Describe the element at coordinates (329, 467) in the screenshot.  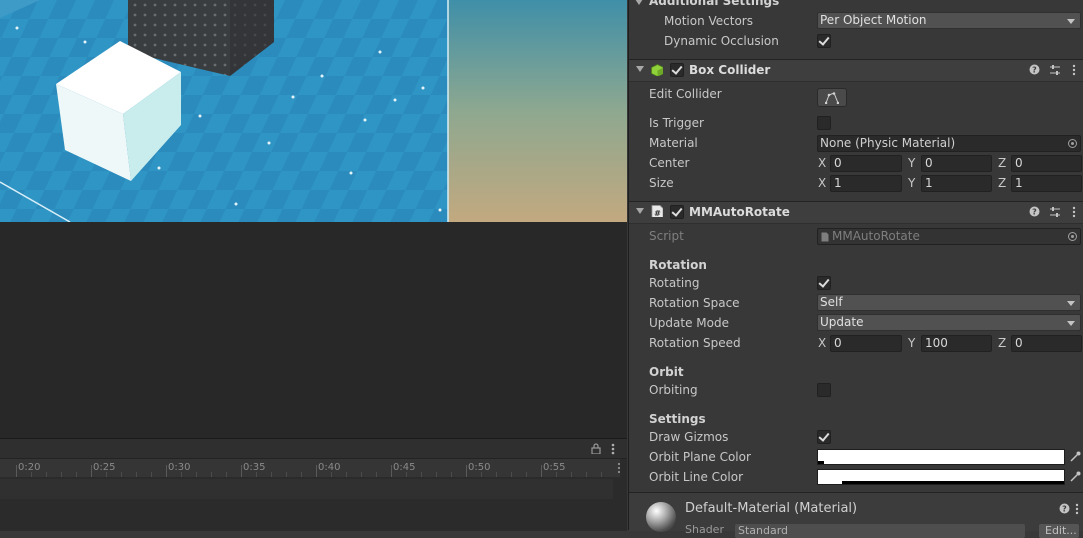
I see `tick-label: 0:40` at that location.